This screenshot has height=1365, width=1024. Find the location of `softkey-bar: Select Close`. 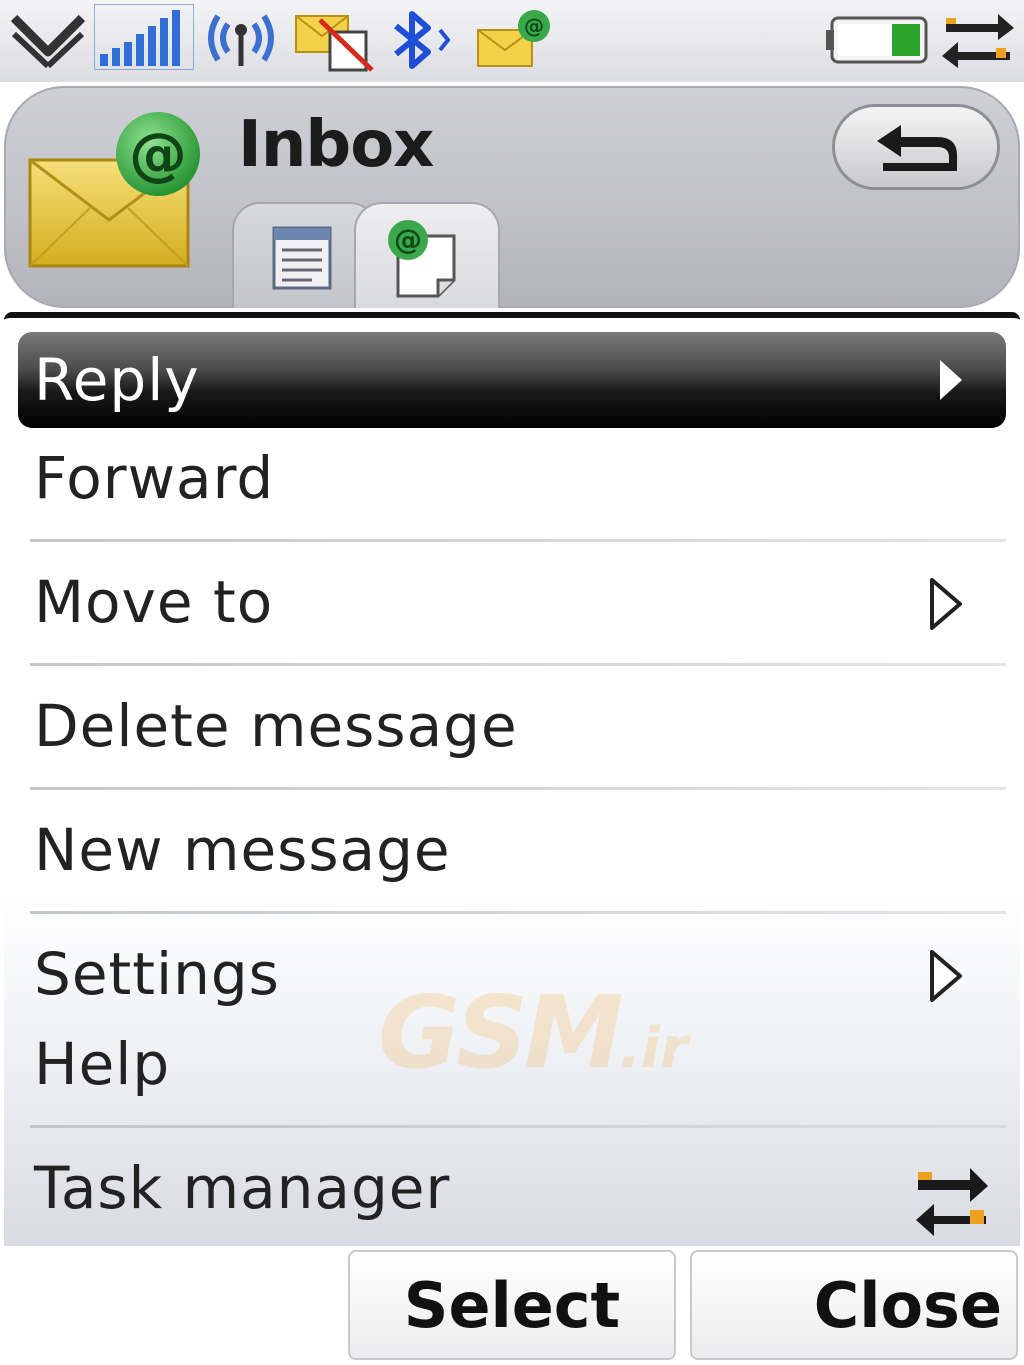

softkey-bar: Select Close is located at coordinates (512, 1305).